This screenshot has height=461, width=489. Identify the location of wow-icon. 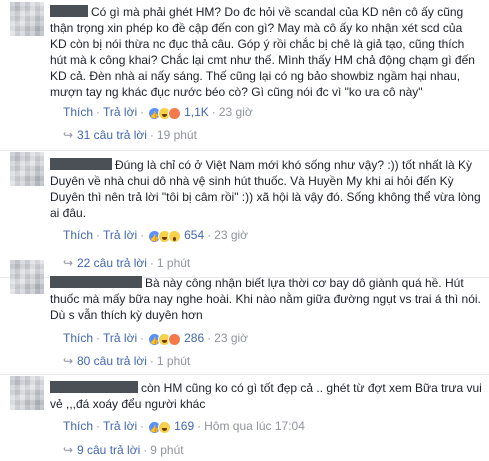
(175, 236).